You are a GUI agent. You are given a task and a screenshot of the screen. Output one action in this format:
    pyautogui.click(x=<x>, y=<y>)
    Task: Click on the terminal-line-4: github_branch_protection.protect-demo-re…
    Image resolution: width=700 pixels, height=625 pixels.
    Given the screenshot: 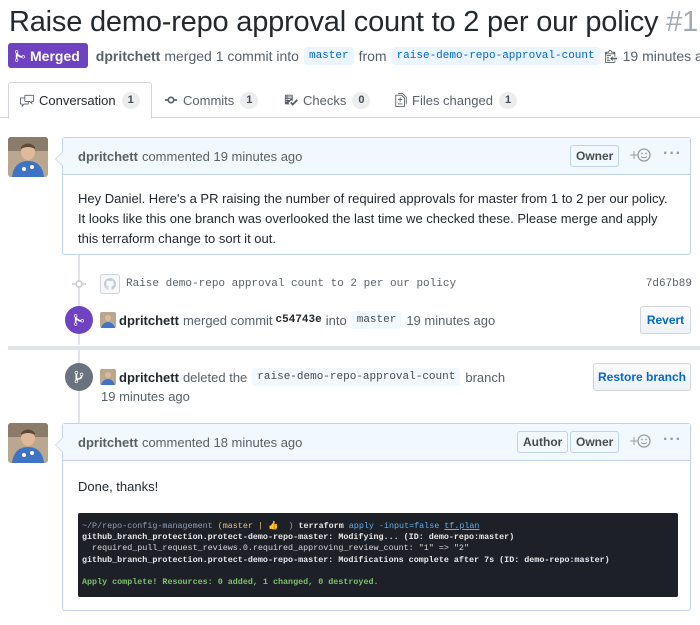 What is the action you would take?
    pyautogui.click(x=346, y=559)
    